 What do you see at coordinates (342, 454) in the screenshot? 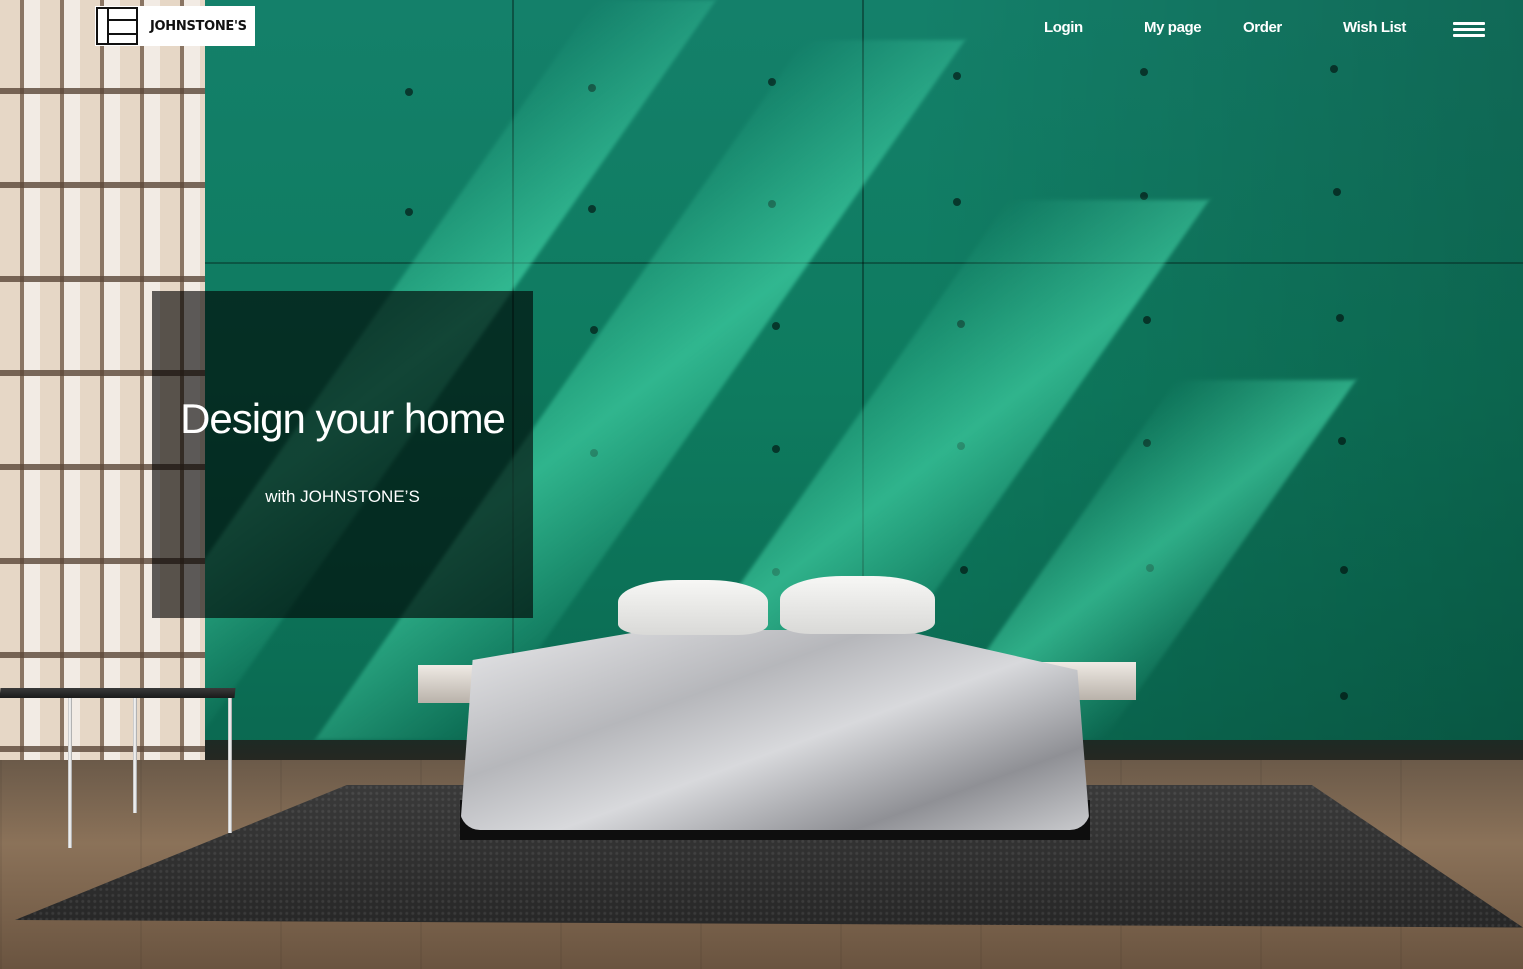
I see `hero-caption-box: Design your home with JOHNSTONE’S` at bounding box center [342, 454].